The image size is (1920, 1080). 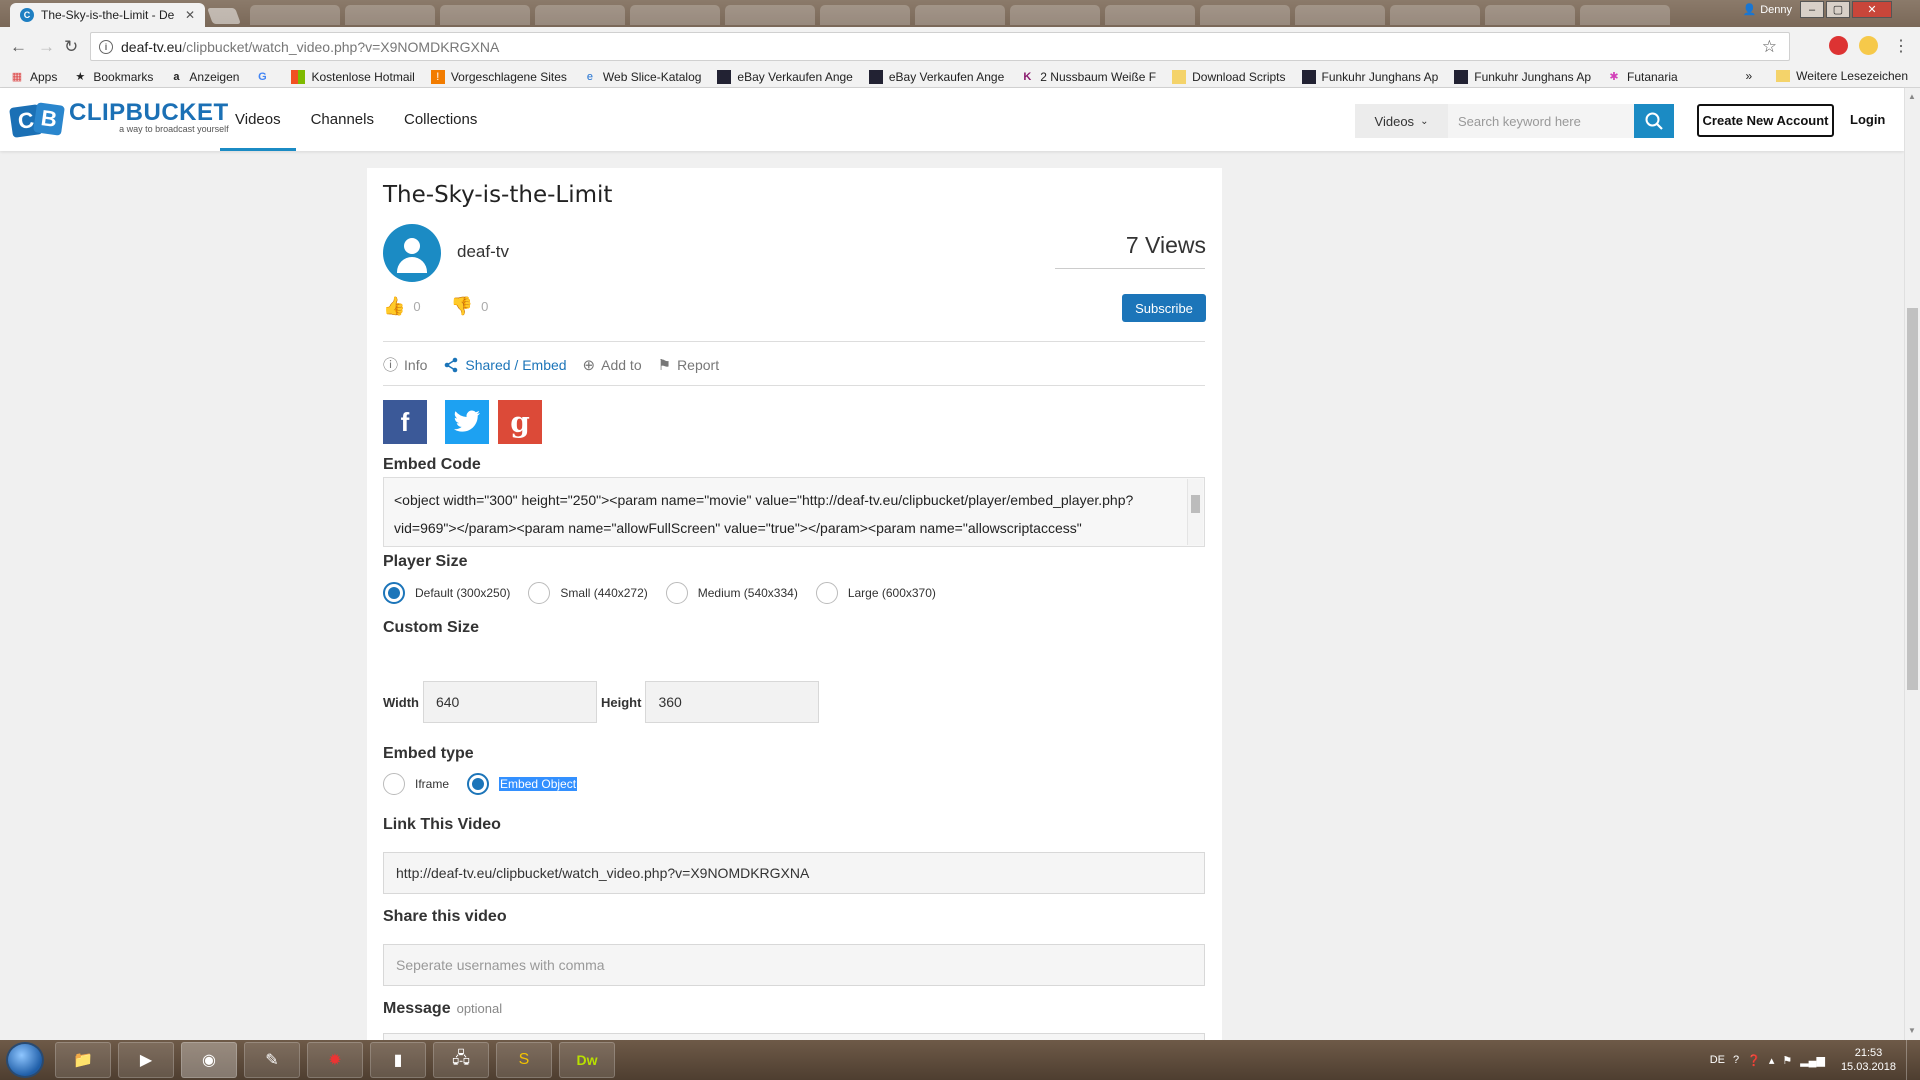 What do you see at coordinates (1195, 512) in the screenshot?
I see `embed-scrollbar` at bounding box center [1195, 512].